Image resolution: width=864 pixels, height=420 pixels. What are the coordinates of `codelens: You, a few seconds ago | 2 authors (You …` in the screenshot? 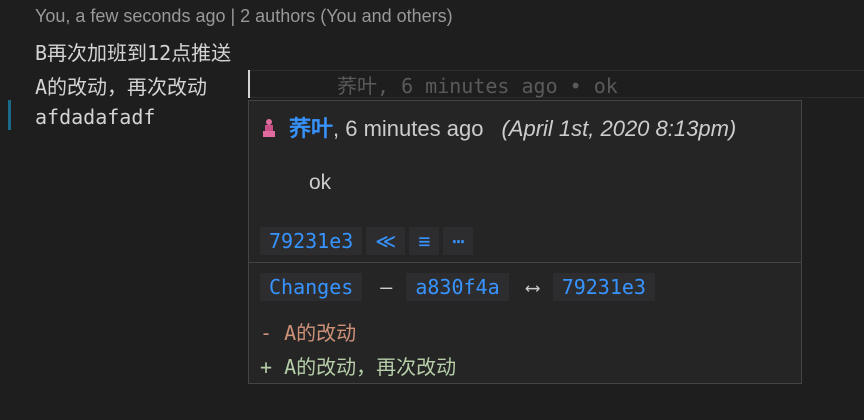 It's located at (244, 16).